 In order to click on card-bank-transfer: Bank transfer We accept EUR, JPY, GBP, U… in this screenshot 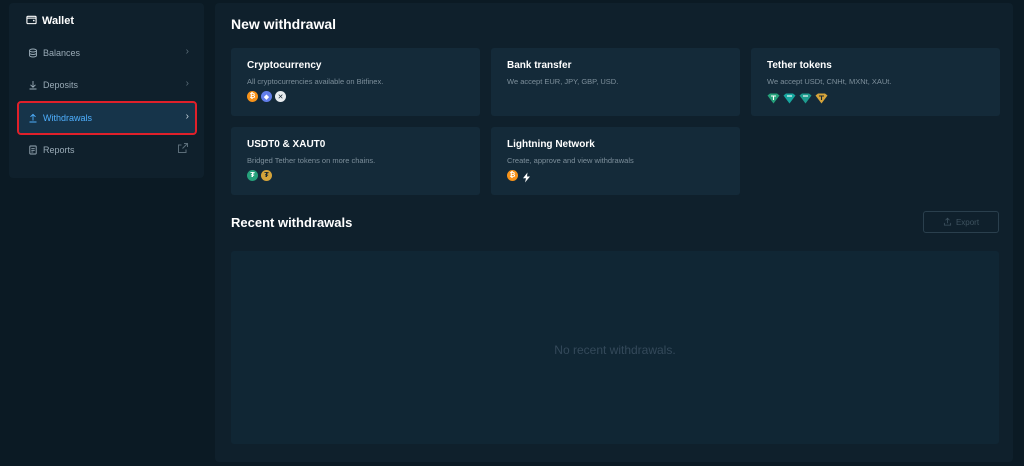, I will do `click(615, 82)`.